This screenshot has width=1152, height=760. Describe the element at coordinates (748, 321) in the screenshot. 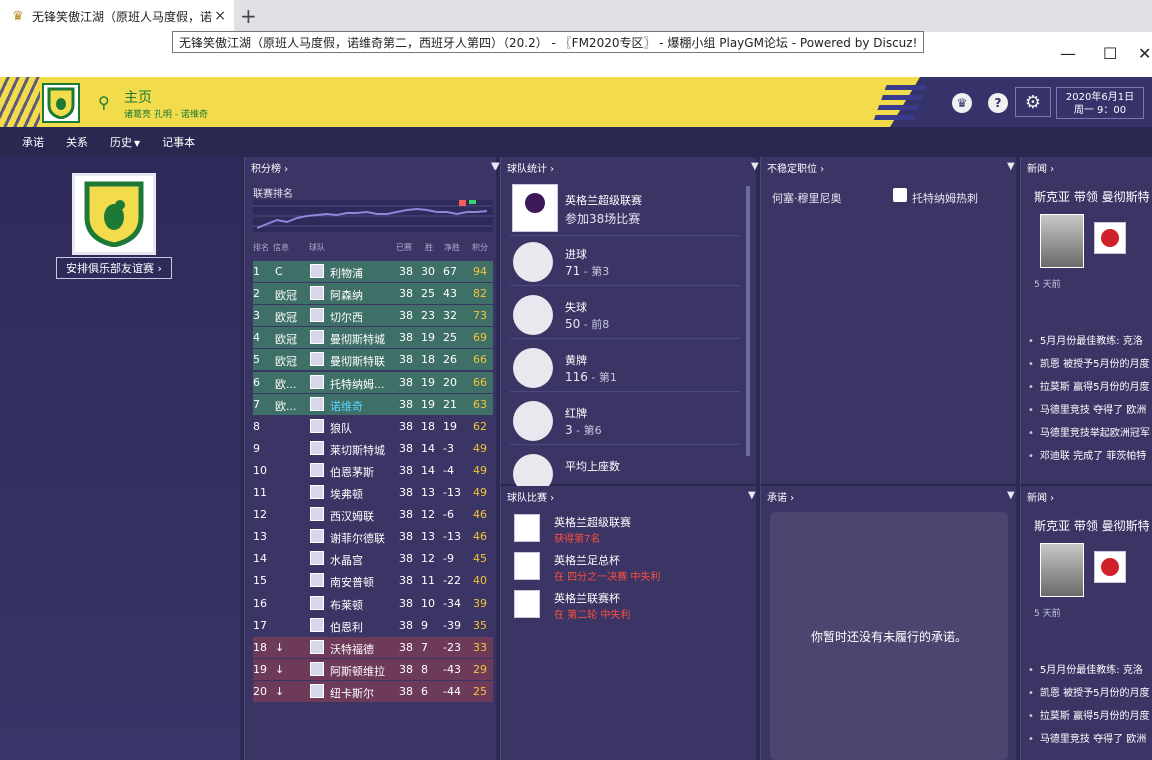

I see `stats-scrollbar` at that location.